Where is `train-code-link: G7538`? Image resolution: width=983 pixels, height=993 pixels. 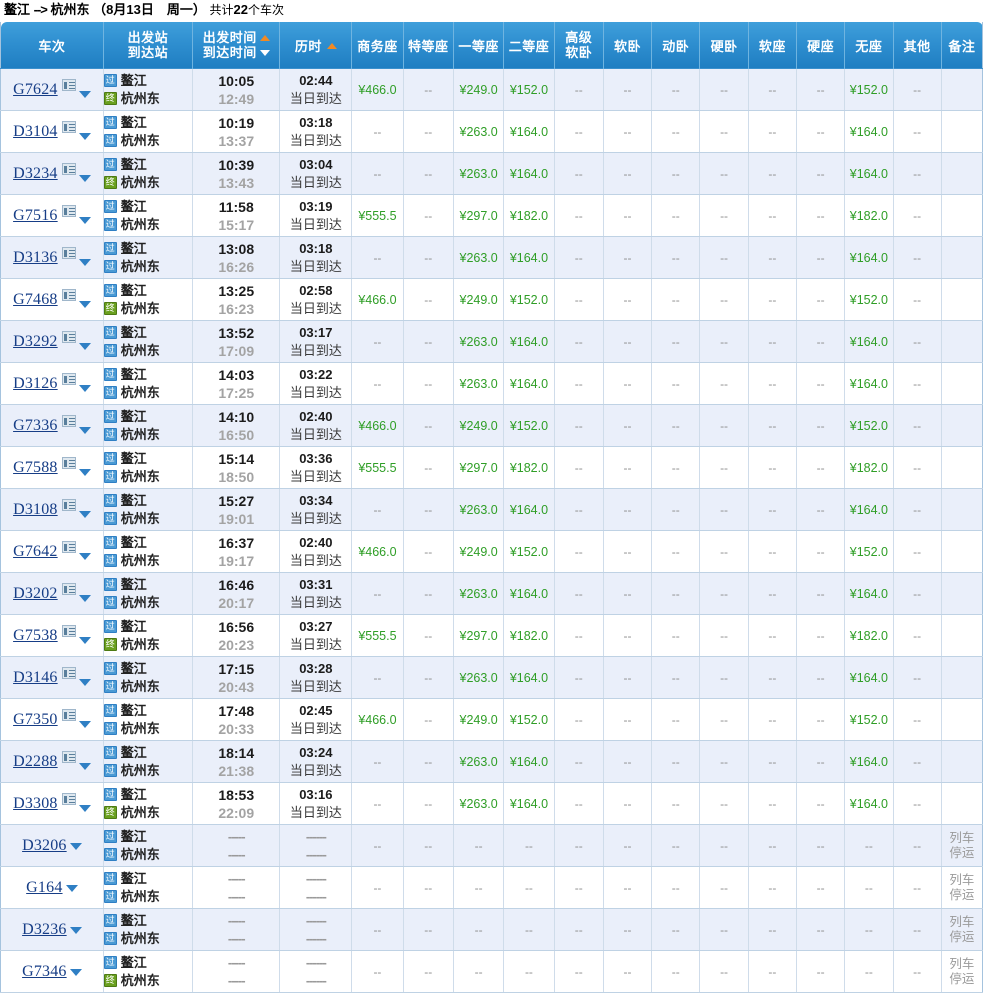 train-code-link: G7538 is located at coordinates (35, 636).